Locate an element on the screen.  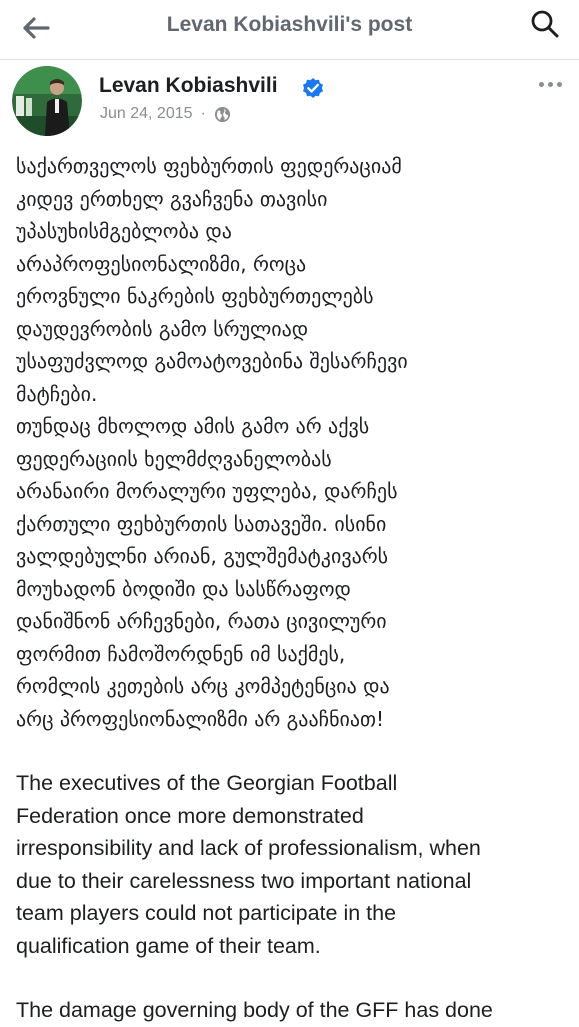
text-line: ქართული ფეხბურთის სათავეში. ისინი is located at coordinates (201, 523).